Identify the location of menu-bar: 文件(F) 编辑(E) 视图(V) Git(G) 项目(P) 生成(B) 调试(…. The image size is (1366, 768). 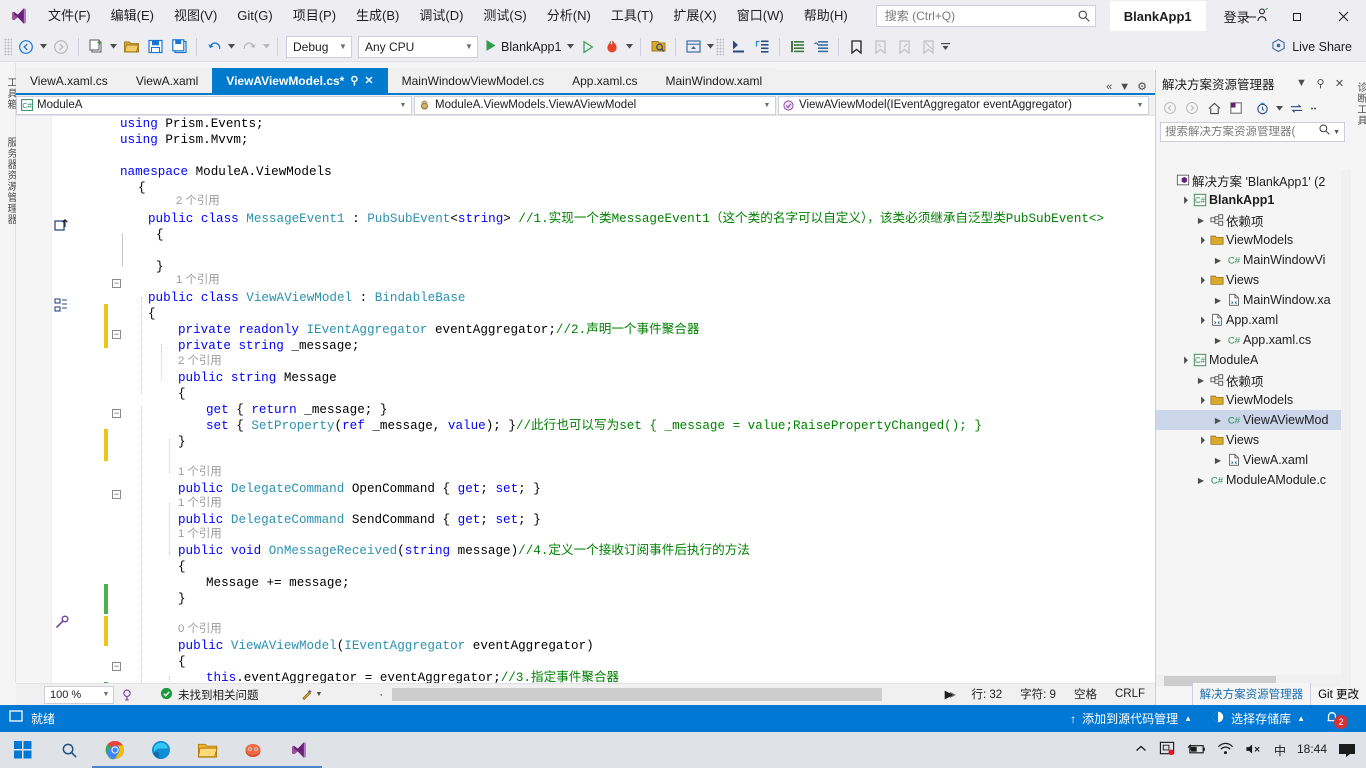
(448, 16).